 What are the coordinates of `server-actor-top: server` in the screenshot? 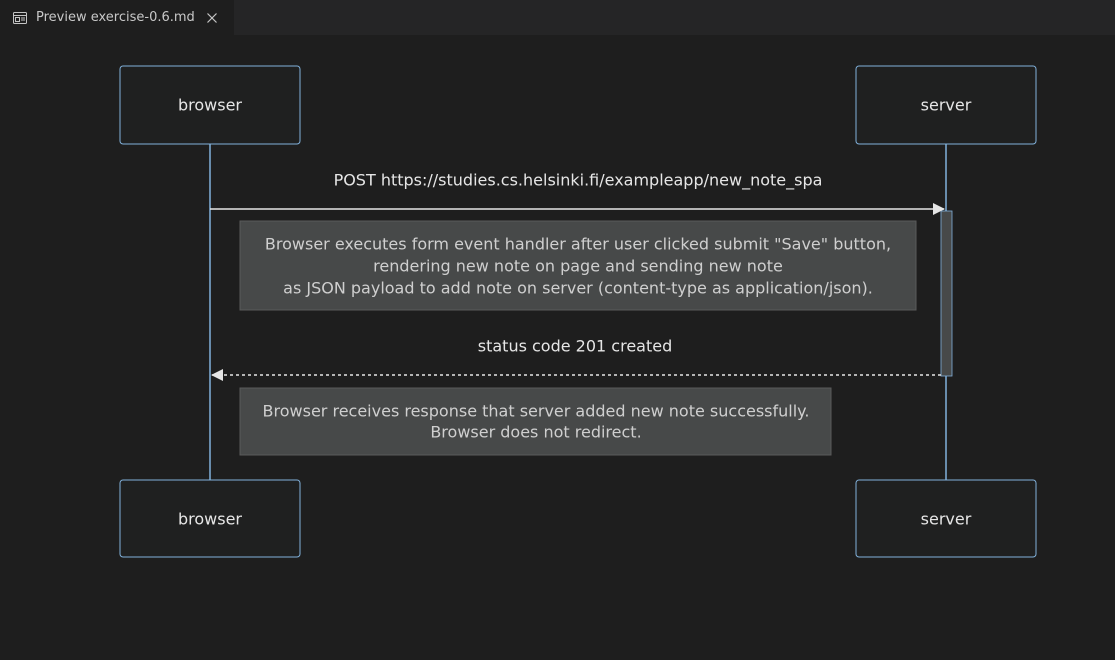 It's located at (946, 105).